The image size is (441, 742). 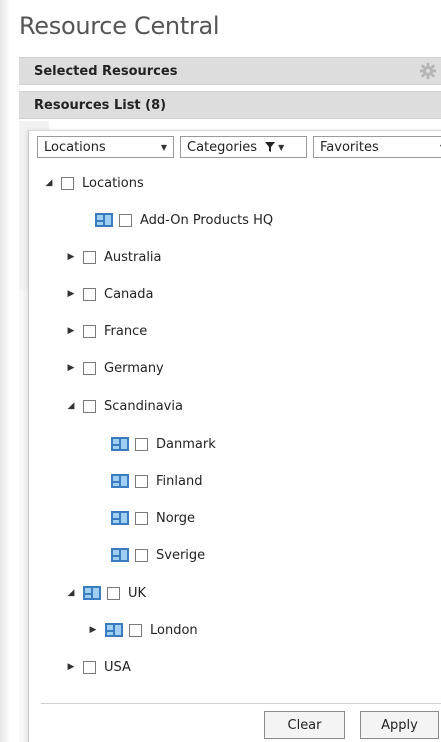 What do you see at coordinates (304, 725) in the screenshot?
I see `clear-button: Clear` at bounding box center [304, 725].